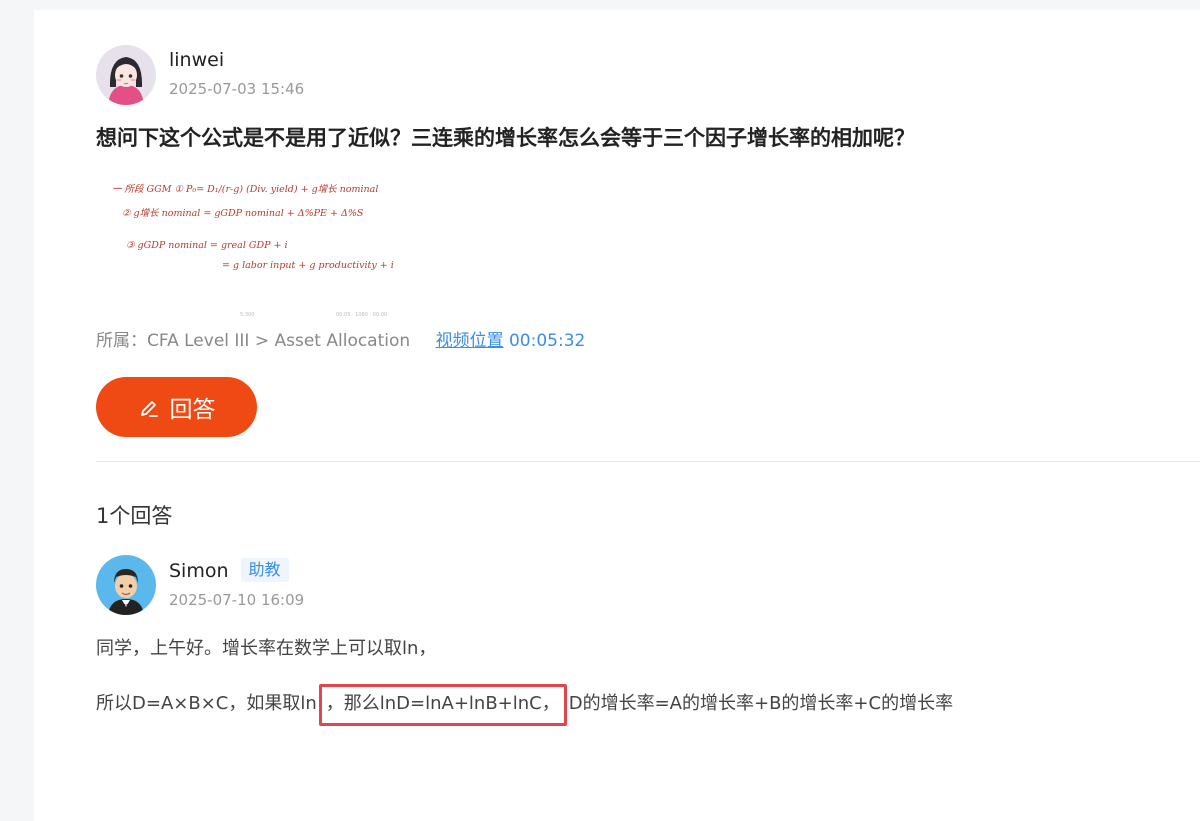  Describe the element at coordinates (236, 60) in the screenshot. I see `author-name: linwei` at that location.